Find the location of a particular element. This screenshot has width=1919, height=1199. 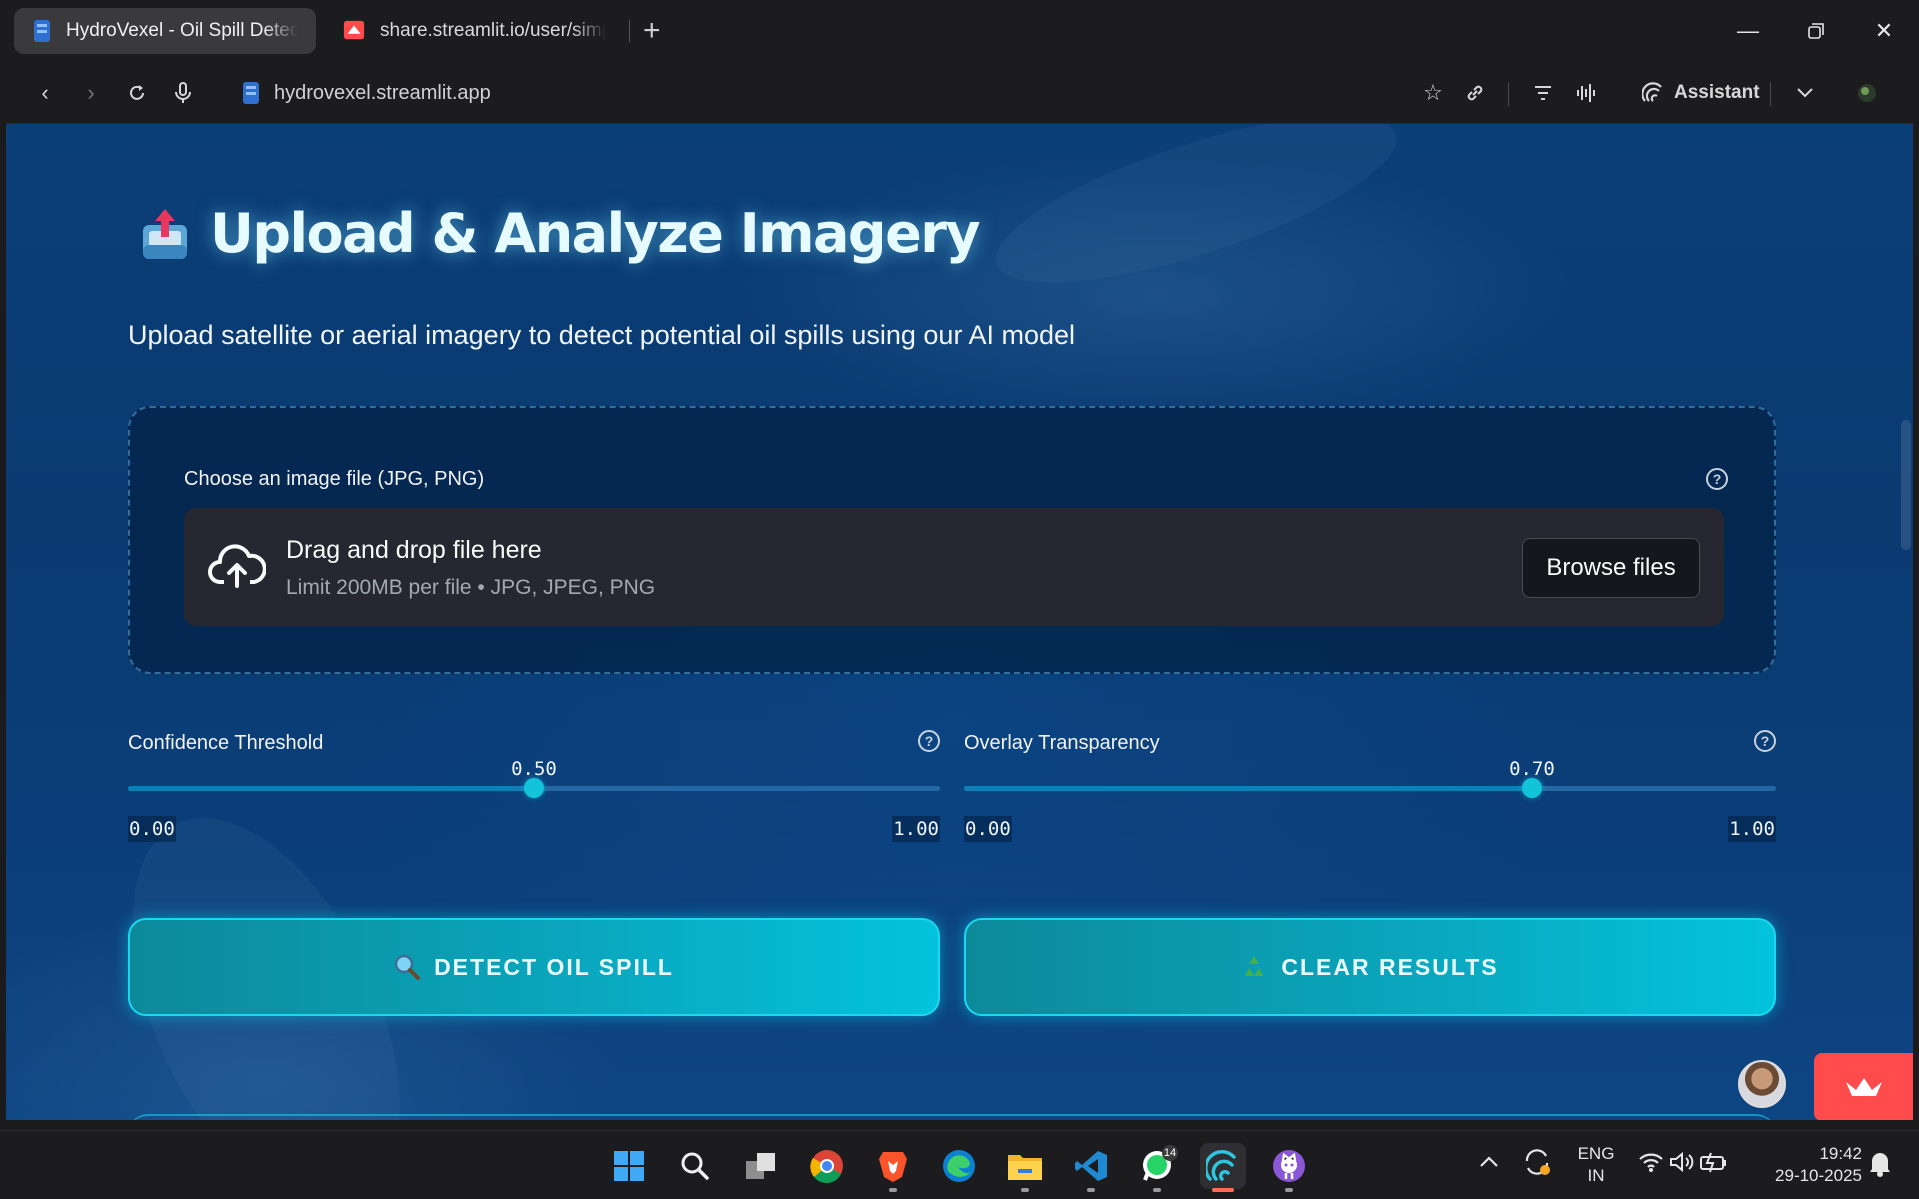

profile-button is located at coordinates (1867, 93).